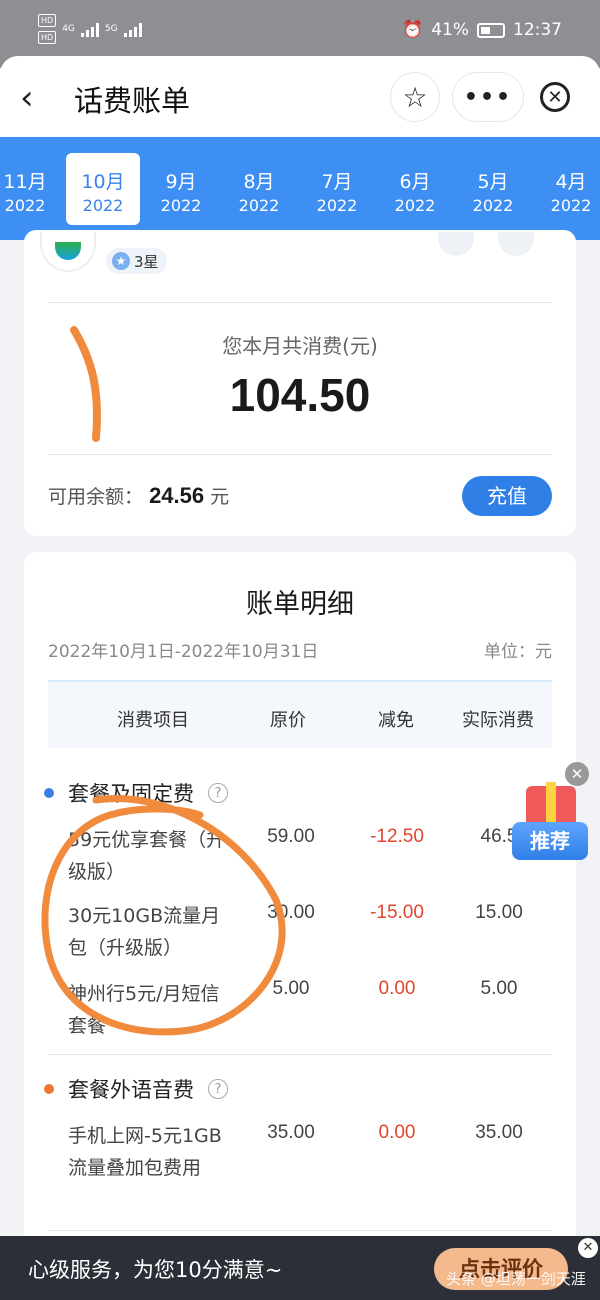 This screenshot has height=1300, width=600. I want to click on tab-month-4: 4月 2022, so click(566, 188).